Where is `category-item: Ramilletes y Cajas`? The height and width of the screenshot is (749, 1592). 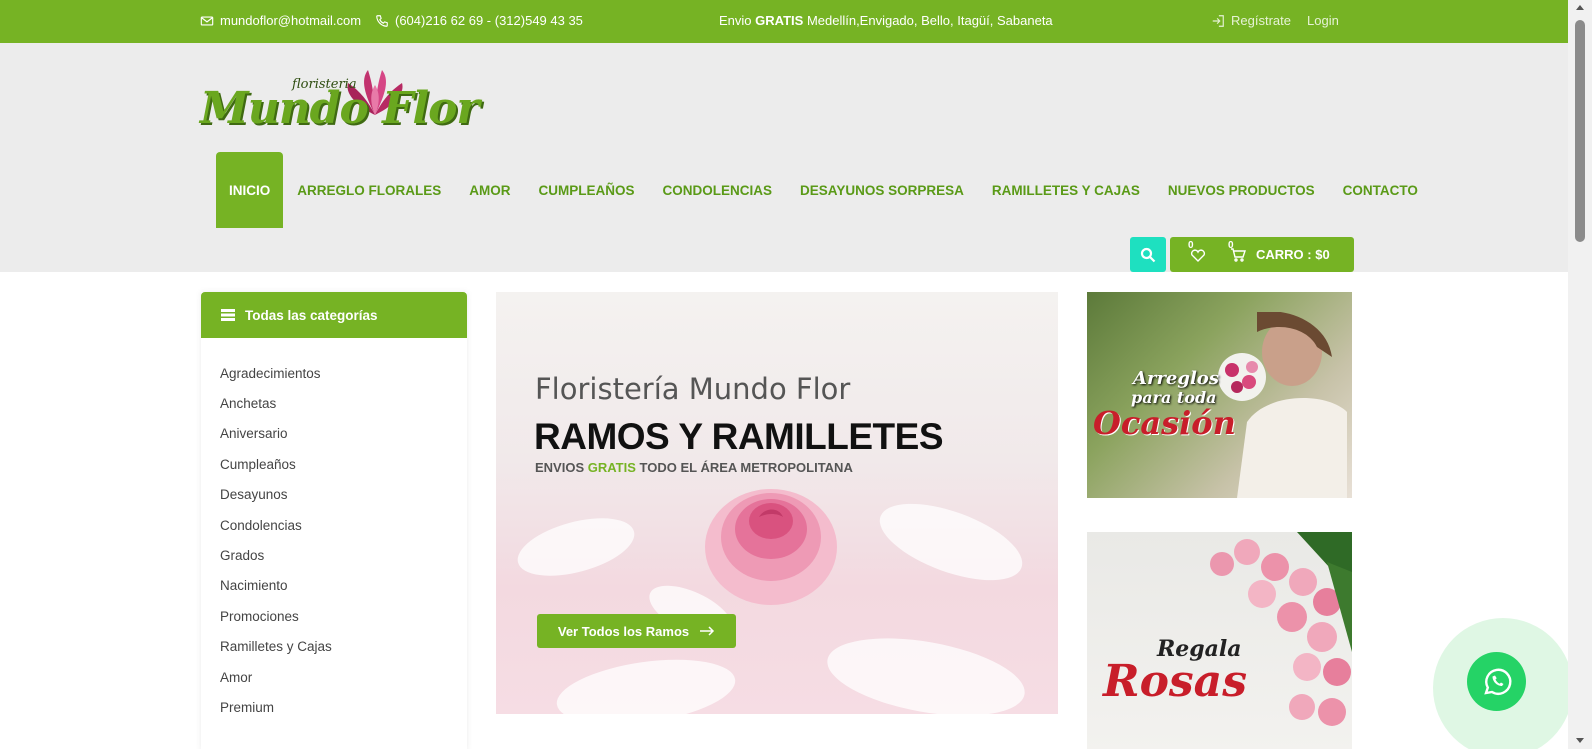
category-item: Ramilletes y Cajas is located at coordinates (334, 647).